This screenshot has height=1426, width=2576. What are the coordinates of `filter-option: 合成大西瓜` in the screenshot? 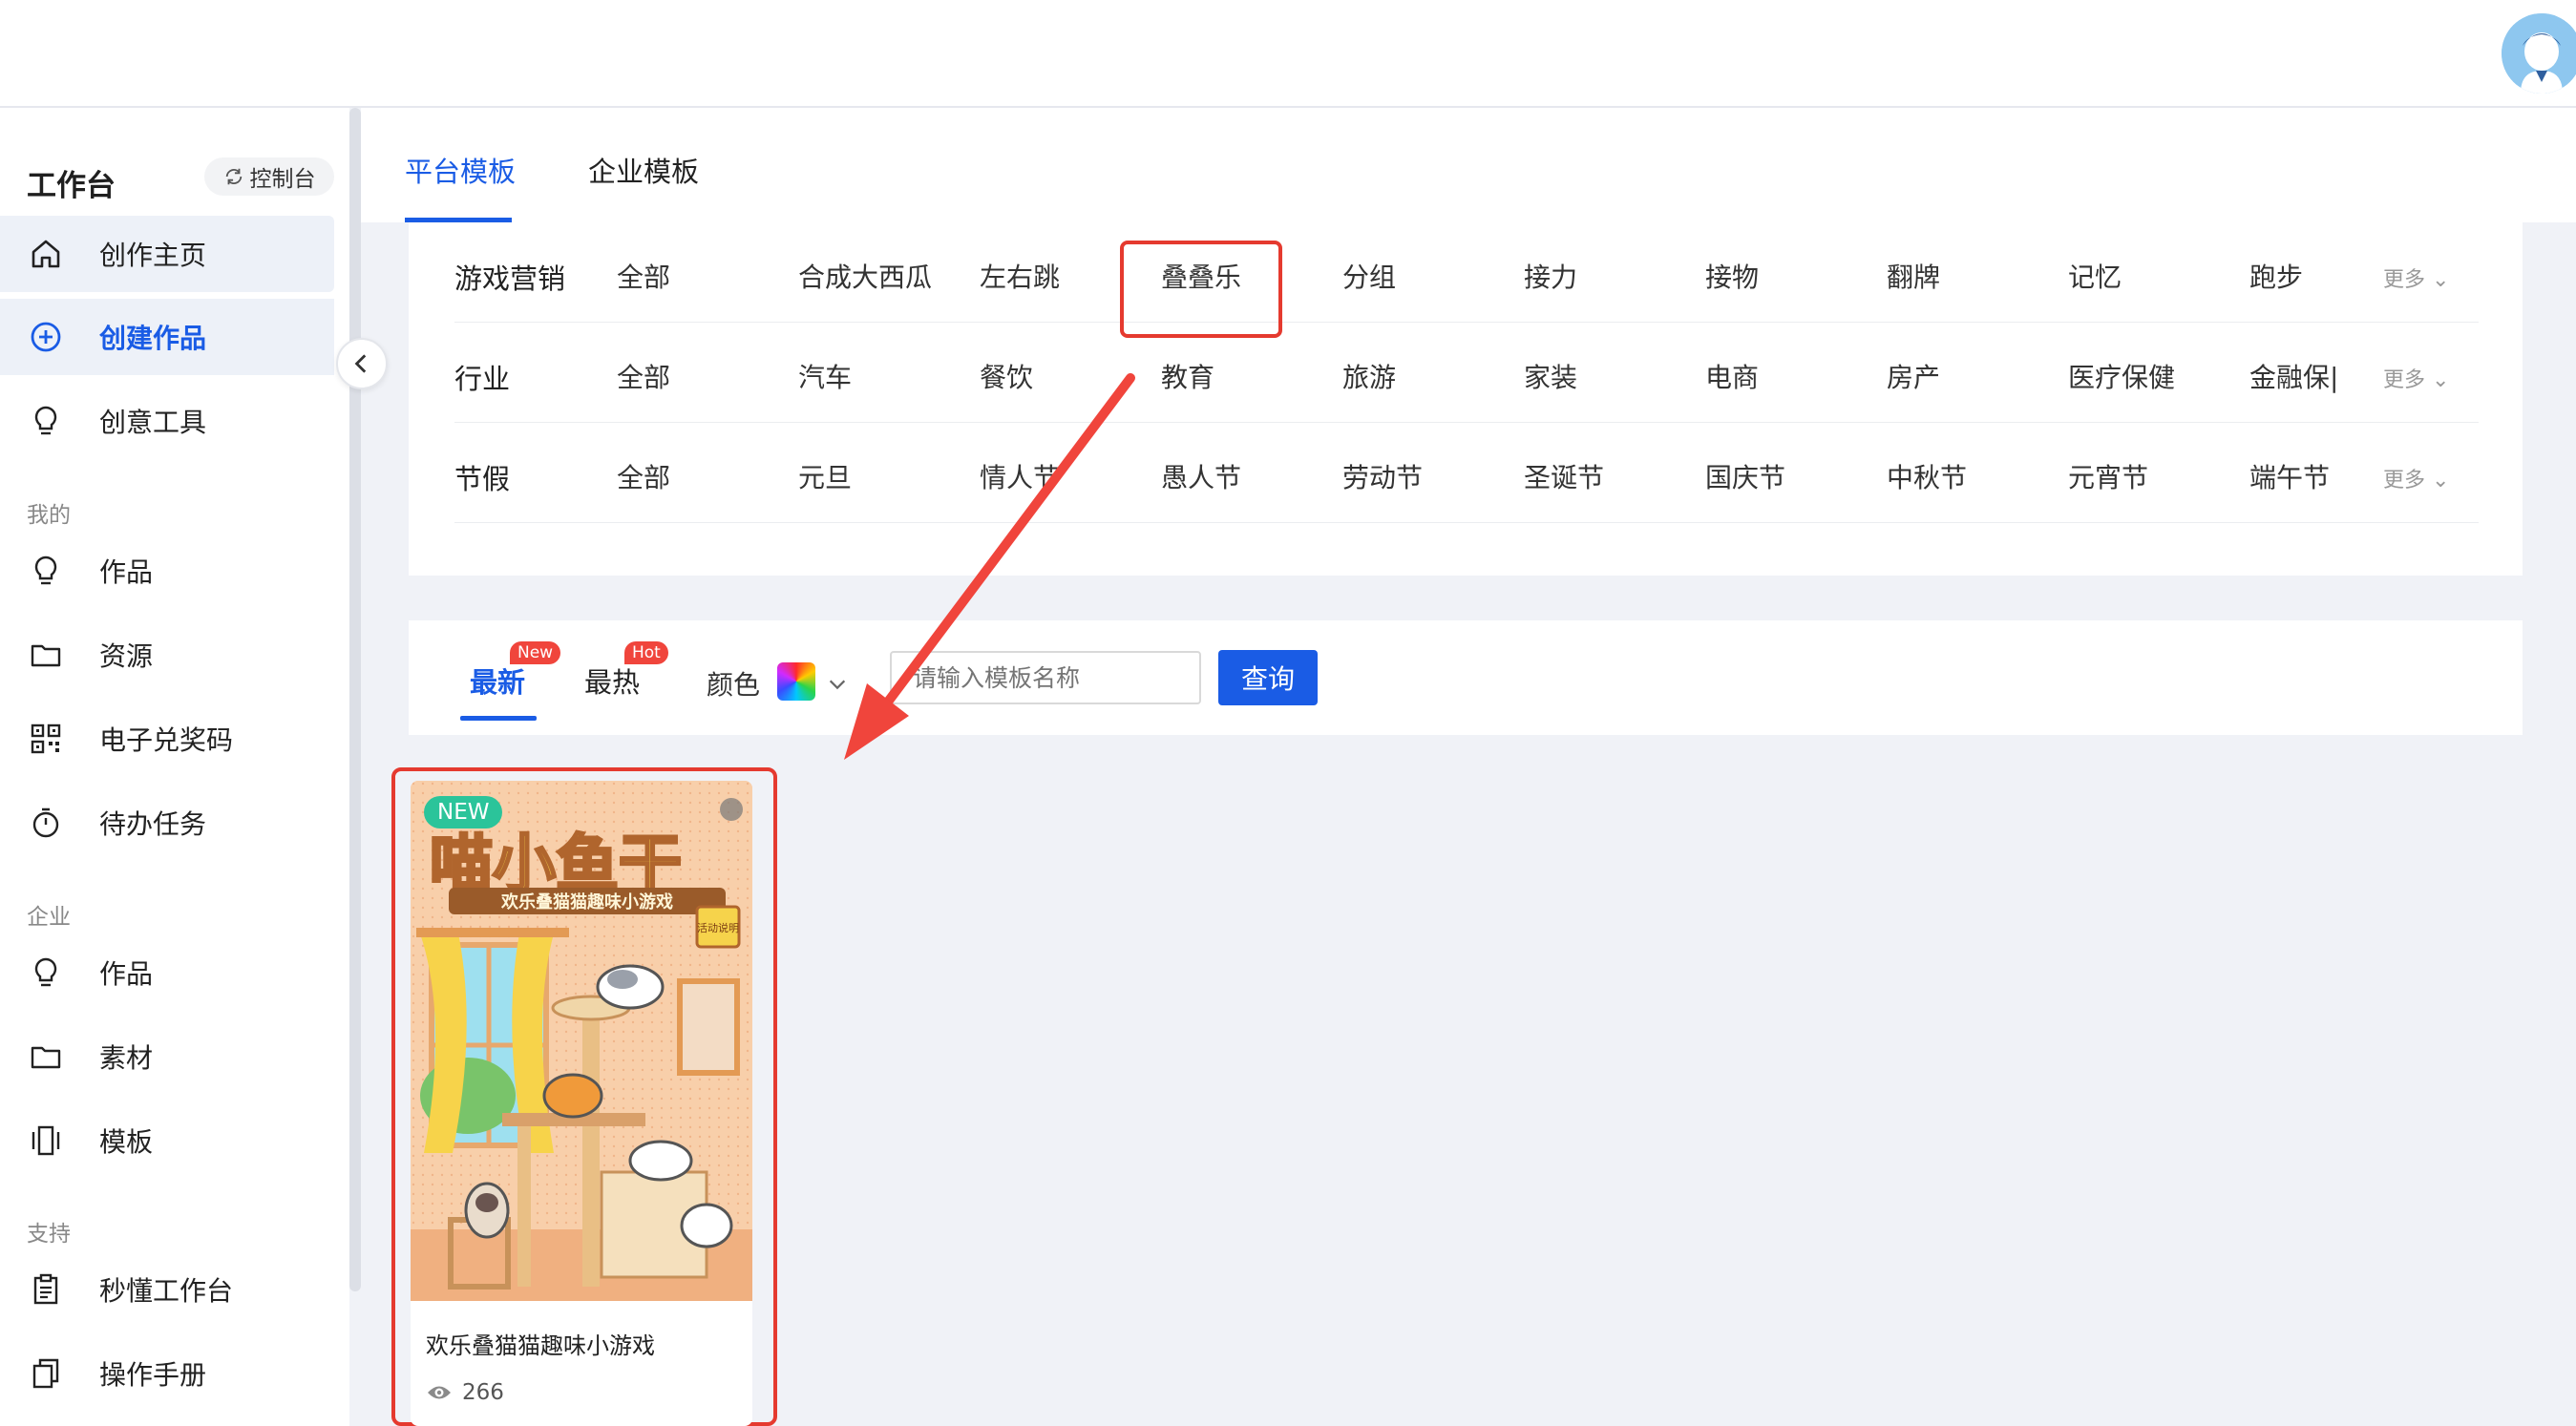 It's located at (865, 276).